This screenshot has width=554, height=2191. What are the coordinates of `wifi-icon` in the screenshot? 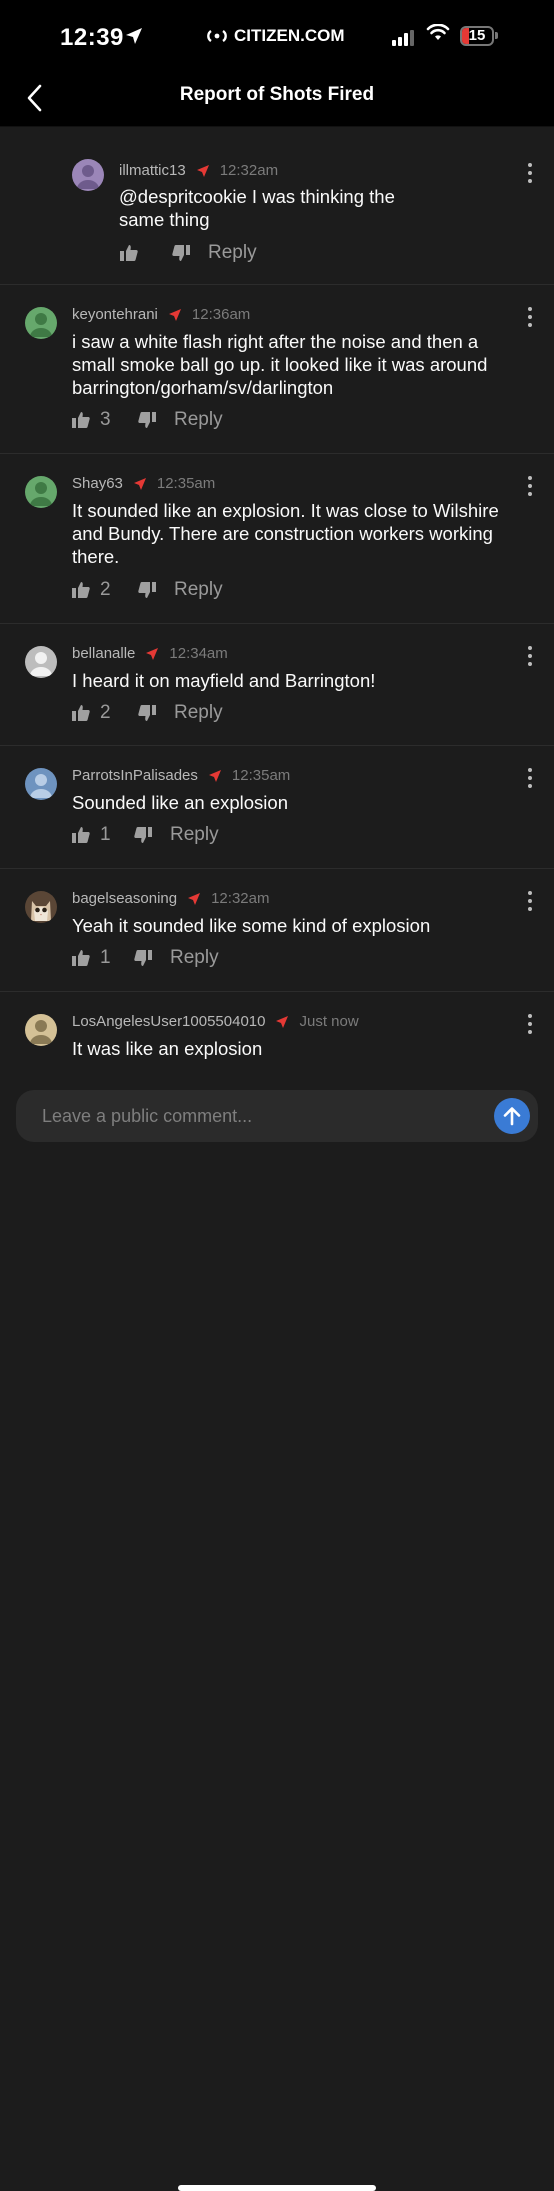 It's located at (438, 35).